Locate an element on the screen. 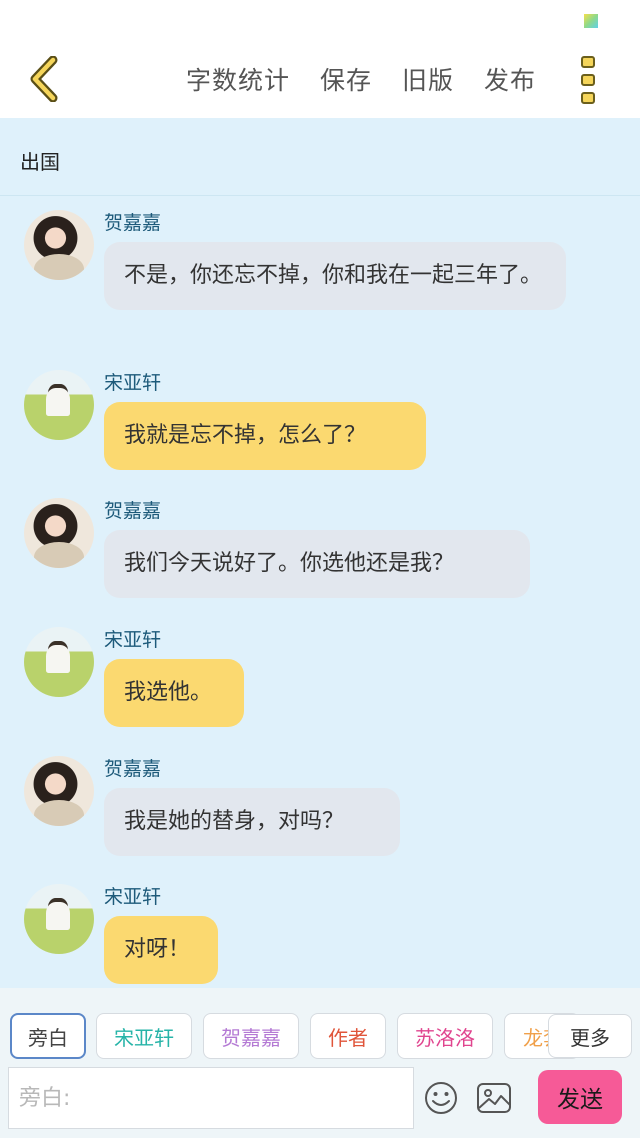 This screenshot has height=1138, width=640. save-button: 保存 is located at coordinates (346, 79).